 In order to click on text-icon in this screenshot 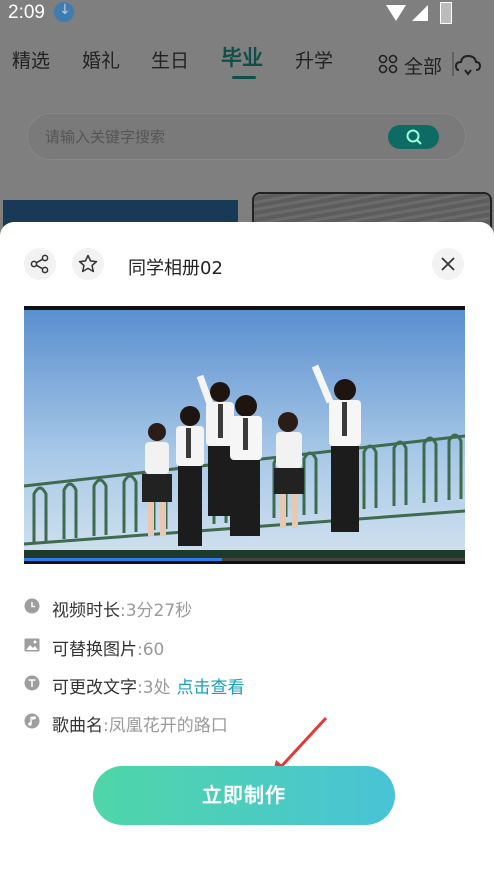, I will do `click(32, 683)`.